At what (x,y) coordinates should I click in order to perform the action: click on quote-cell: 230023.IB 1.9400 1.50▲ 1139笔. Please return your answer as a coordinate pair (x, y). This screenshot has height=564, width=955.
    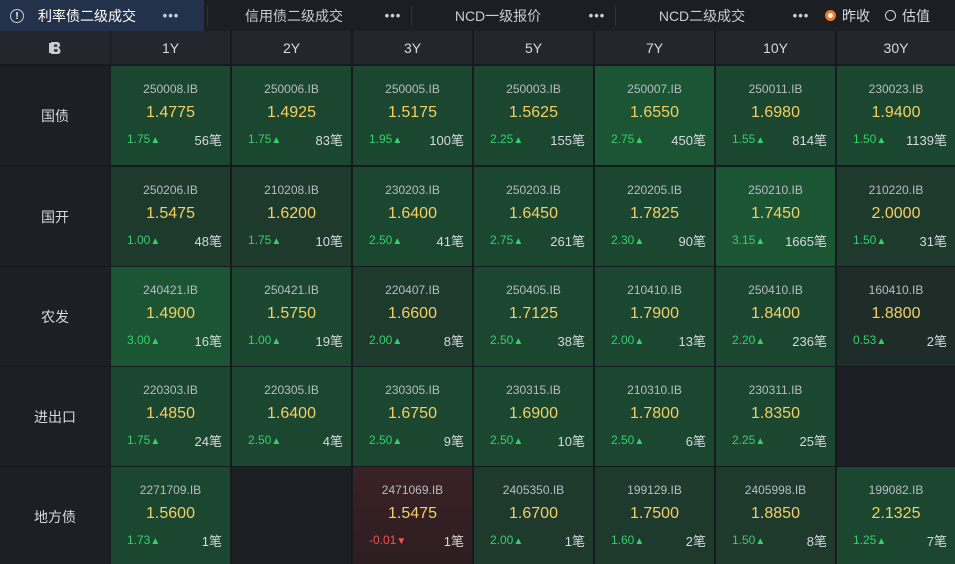
    Looking at the image, I should click on (896, 115).